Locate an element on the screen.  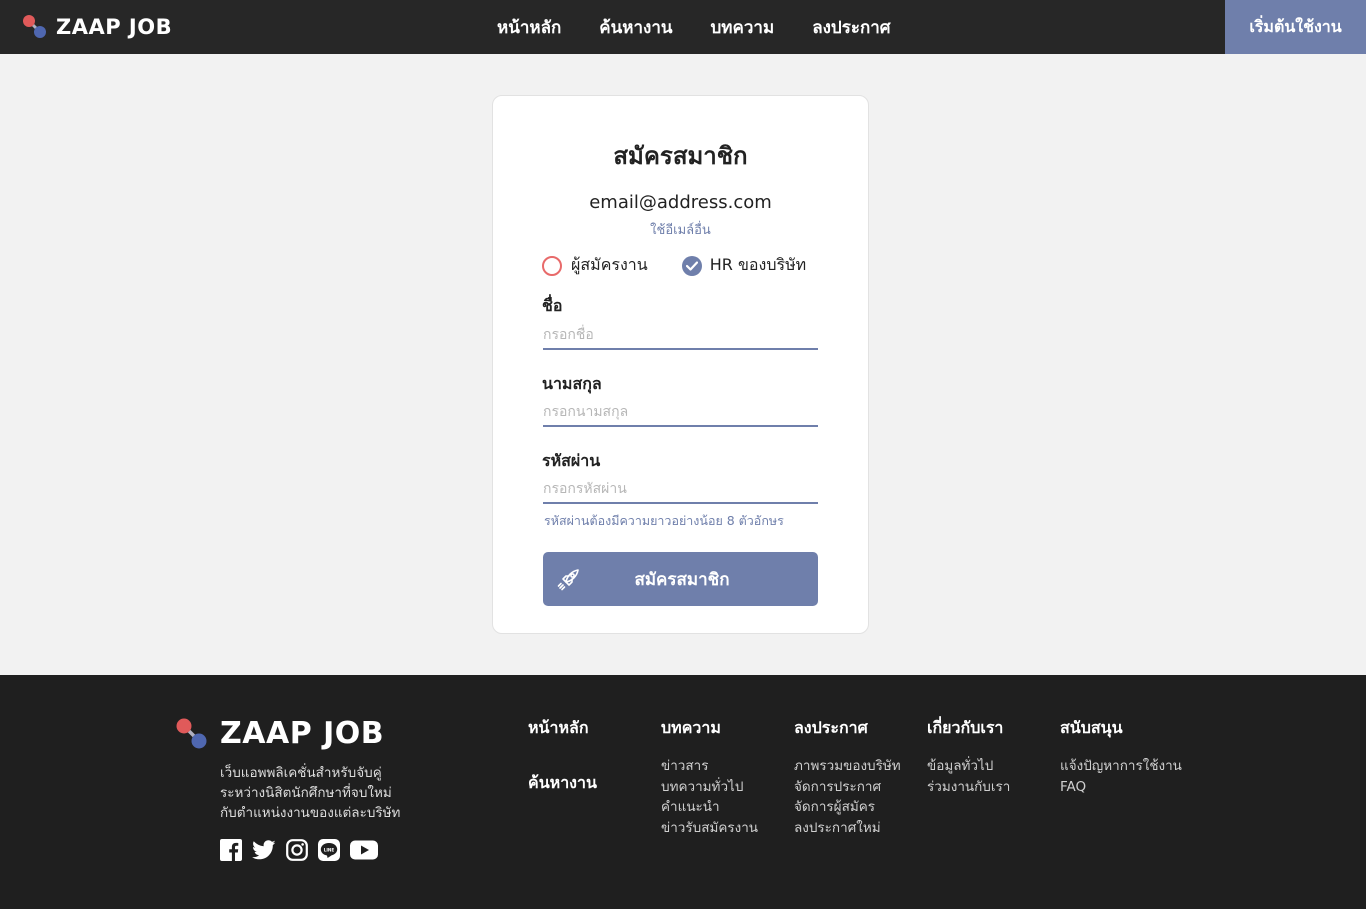
brand-name: ZAAP JOB is located at coordinates (114, 27).